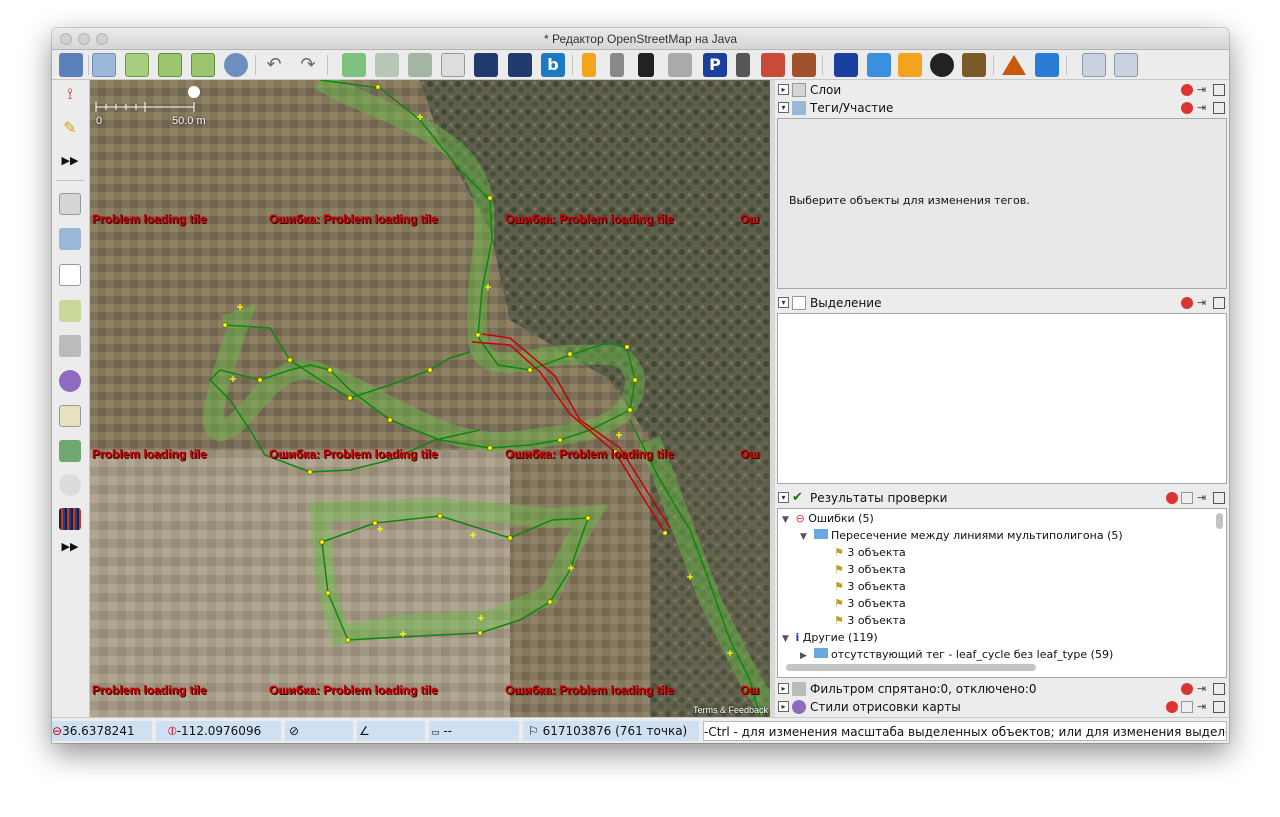  Describe the element at coordinates (520, 65) in the screenshot. I see `imagery-alt-icon` at that location.